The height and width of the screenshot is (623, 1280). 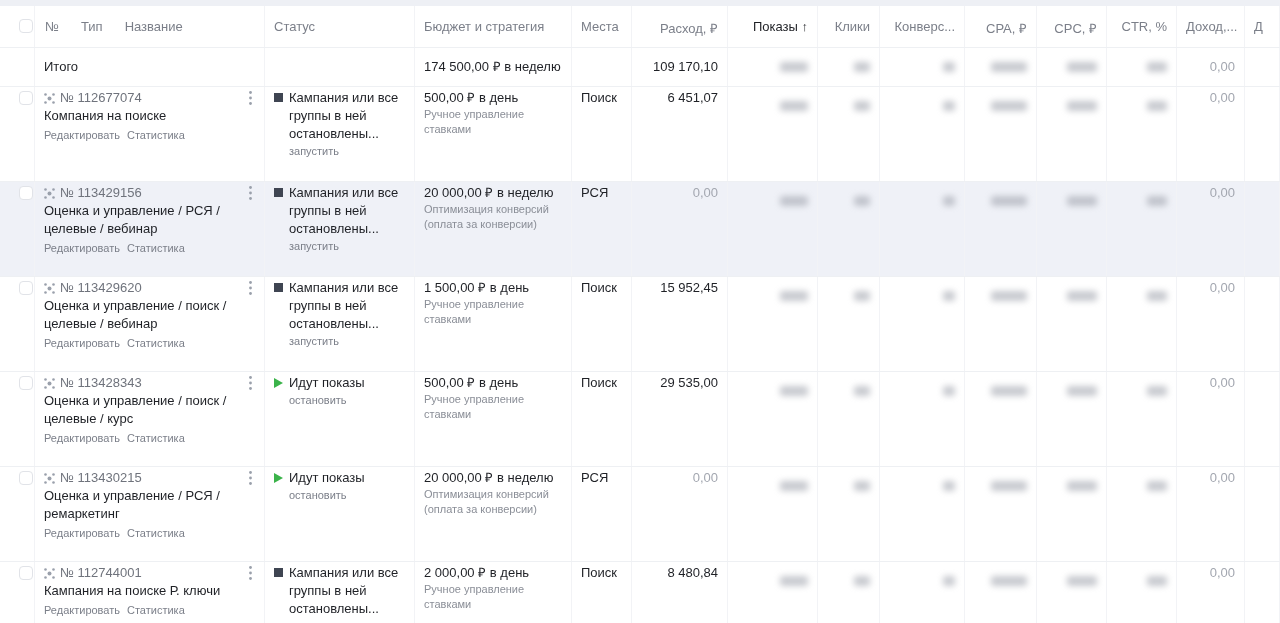 I want to click on budget-amount: 1 500,00 ₽ в день, so click(x=477, y=288).